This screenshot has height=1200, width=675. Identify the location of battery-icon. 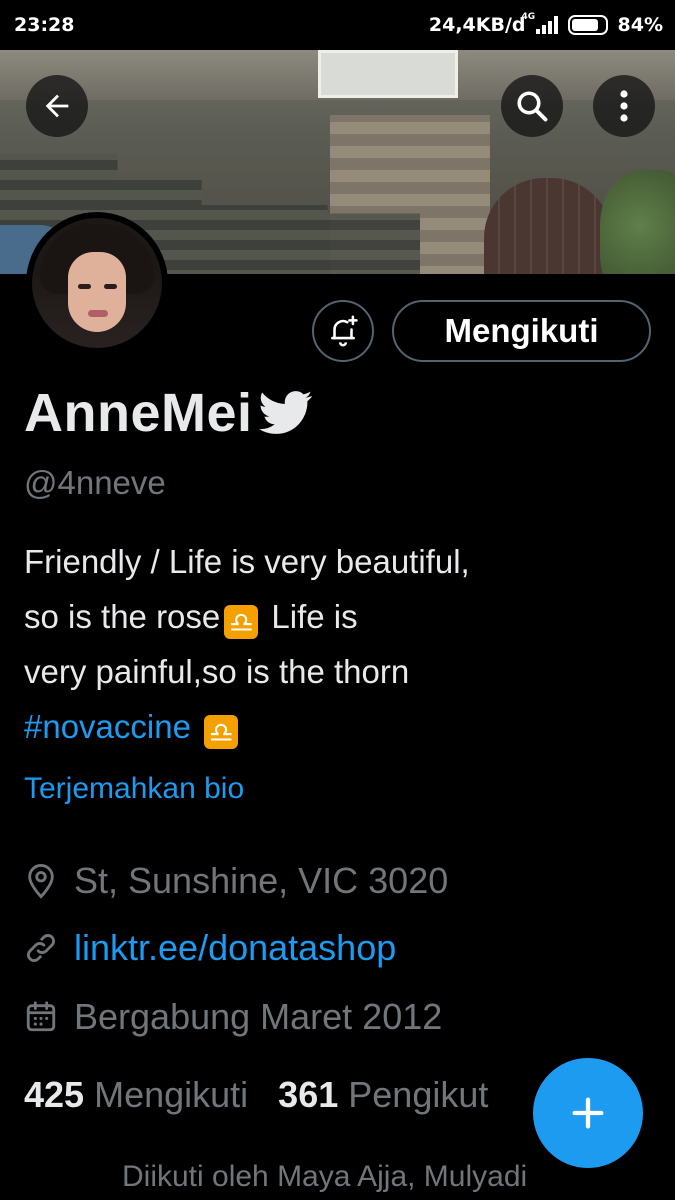
(587, 25).